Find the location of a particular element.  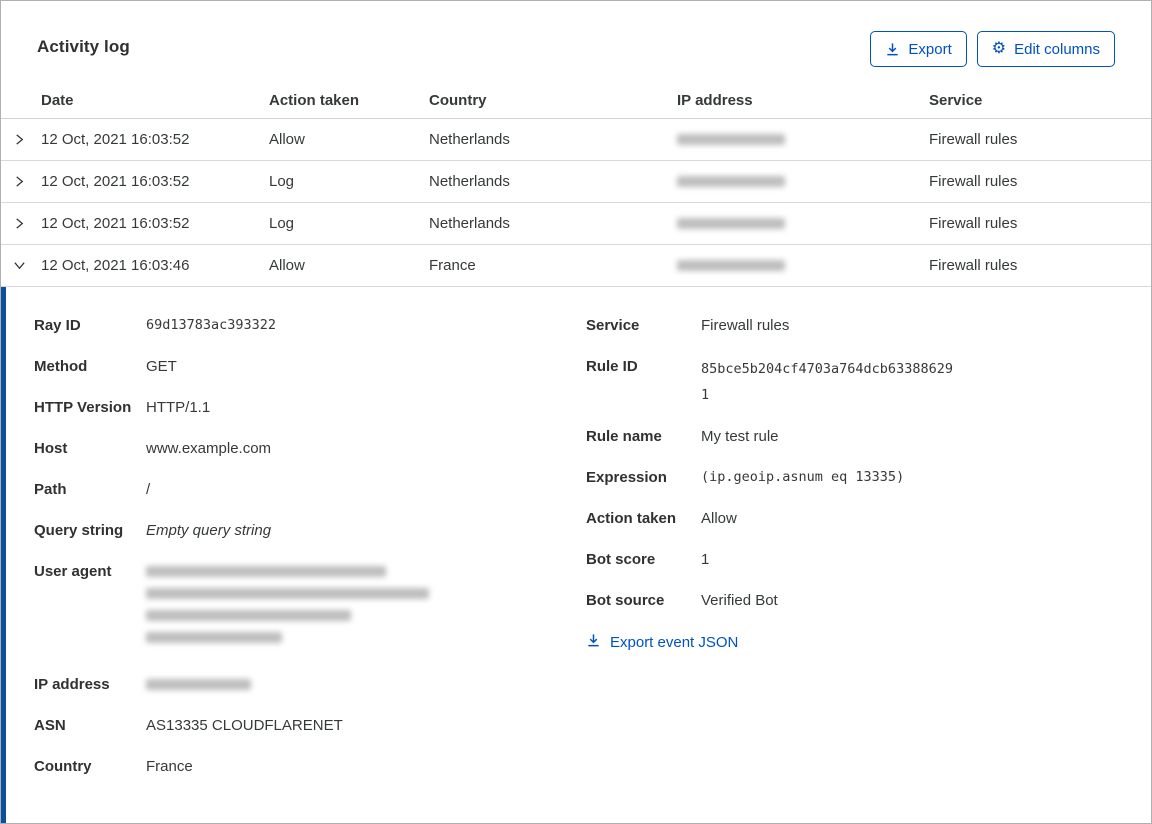

action-taken-value: Allow is located at coordinates (719, 518).